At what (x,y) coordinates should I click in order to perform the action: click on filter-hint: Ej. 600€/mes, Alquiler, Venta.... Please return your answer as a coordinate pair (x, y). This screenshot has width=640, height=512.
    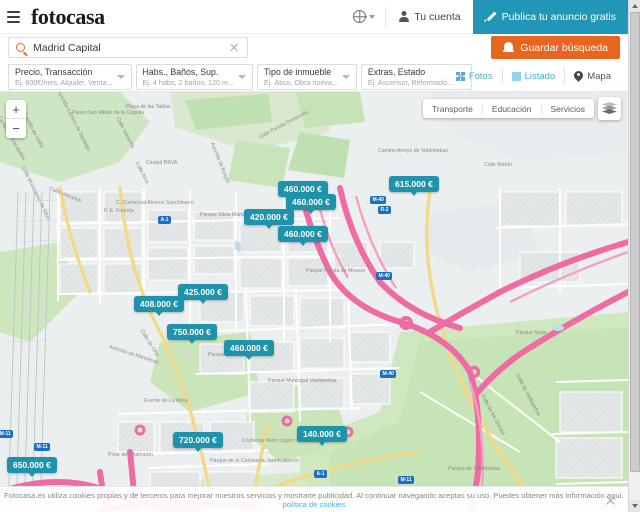
    Looking at the image, I should click on (64, 82).